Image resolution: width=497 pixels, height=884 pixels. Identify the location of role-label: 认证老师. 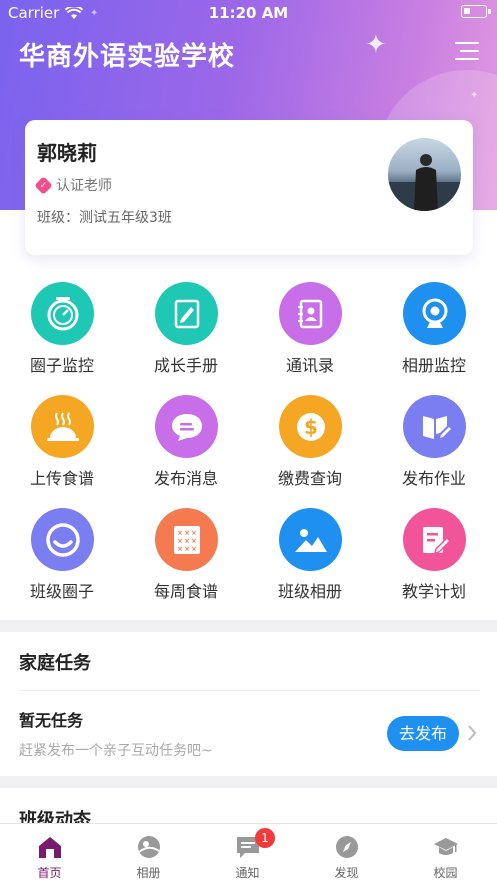
(84, 186).